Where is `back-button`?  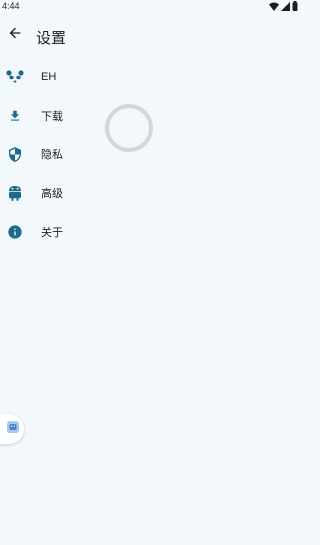 back-button is located at coordinates (15, 35).